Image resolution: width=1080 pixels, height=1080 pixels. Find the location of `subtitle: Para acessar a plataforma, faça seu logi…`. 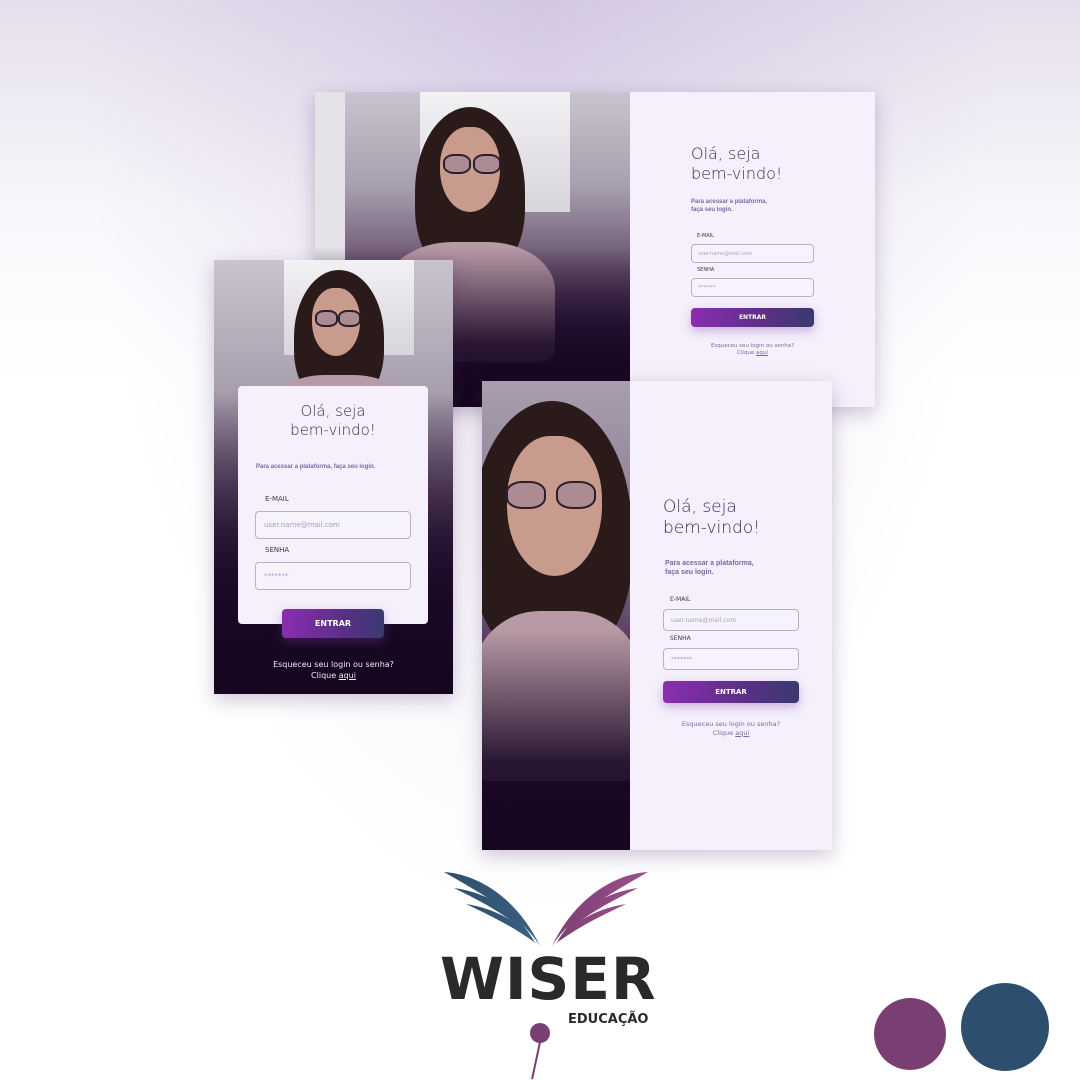

subtitle: Para acessar a plataforma, faça seu logi… is located at coordinates (316, 467).